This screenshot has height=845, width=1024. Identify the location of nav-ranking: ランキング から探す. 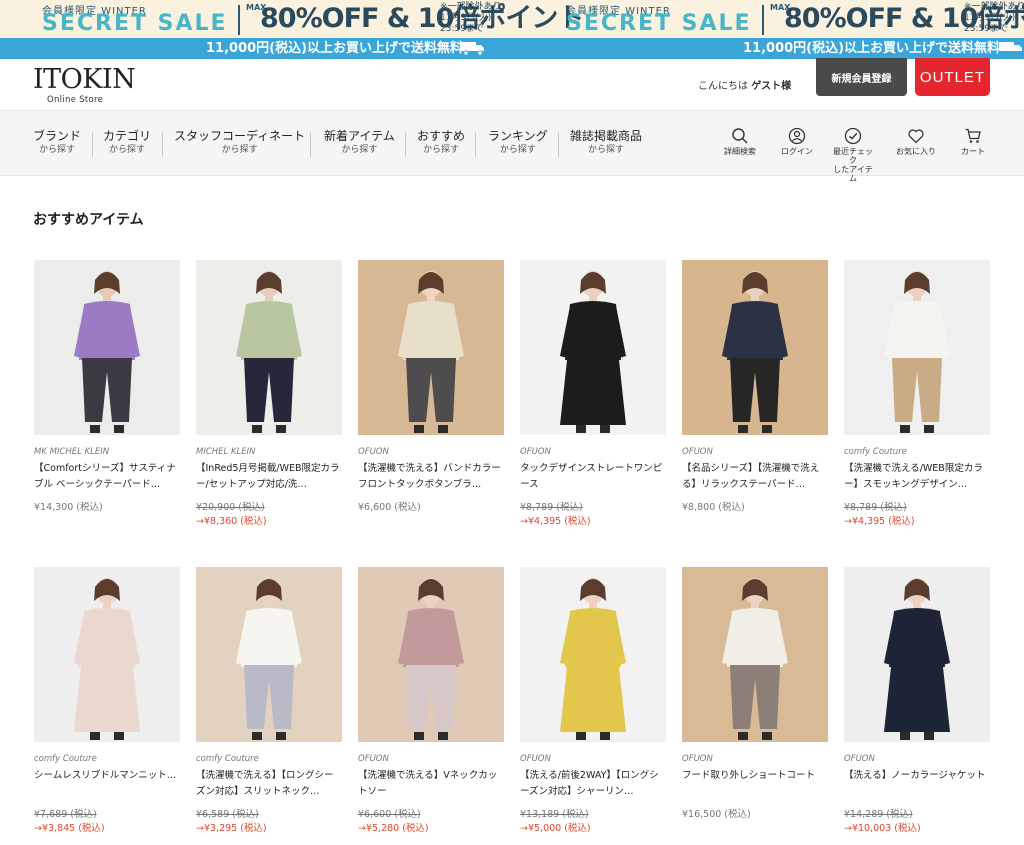
(518, 142).